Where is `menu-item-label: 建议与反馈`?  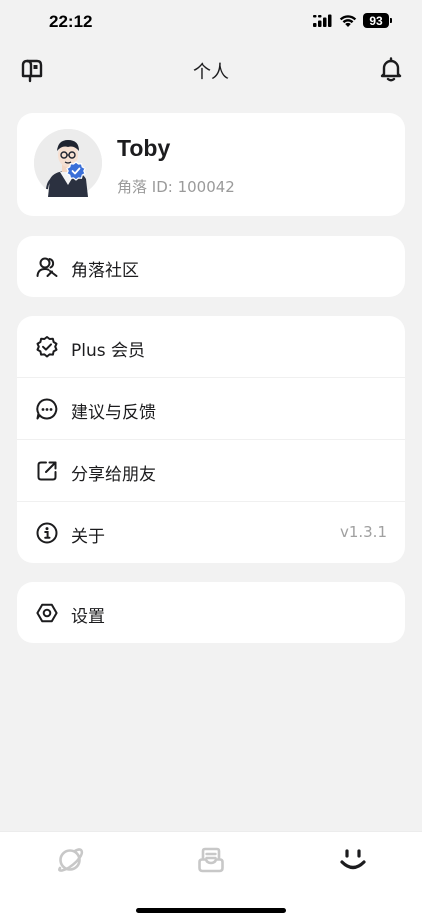
menu-item-label: 建议与反馈 is located at coordinates (113, 413).